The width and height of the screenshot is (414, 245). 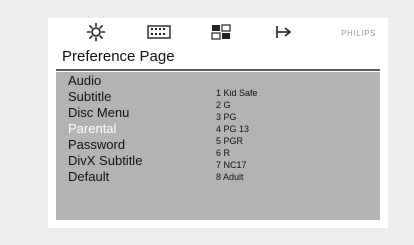 What do you see at coordinates (237, 117) in the screenshot?
I see `option-item: 3 PG` at bounding box center [237, 117].